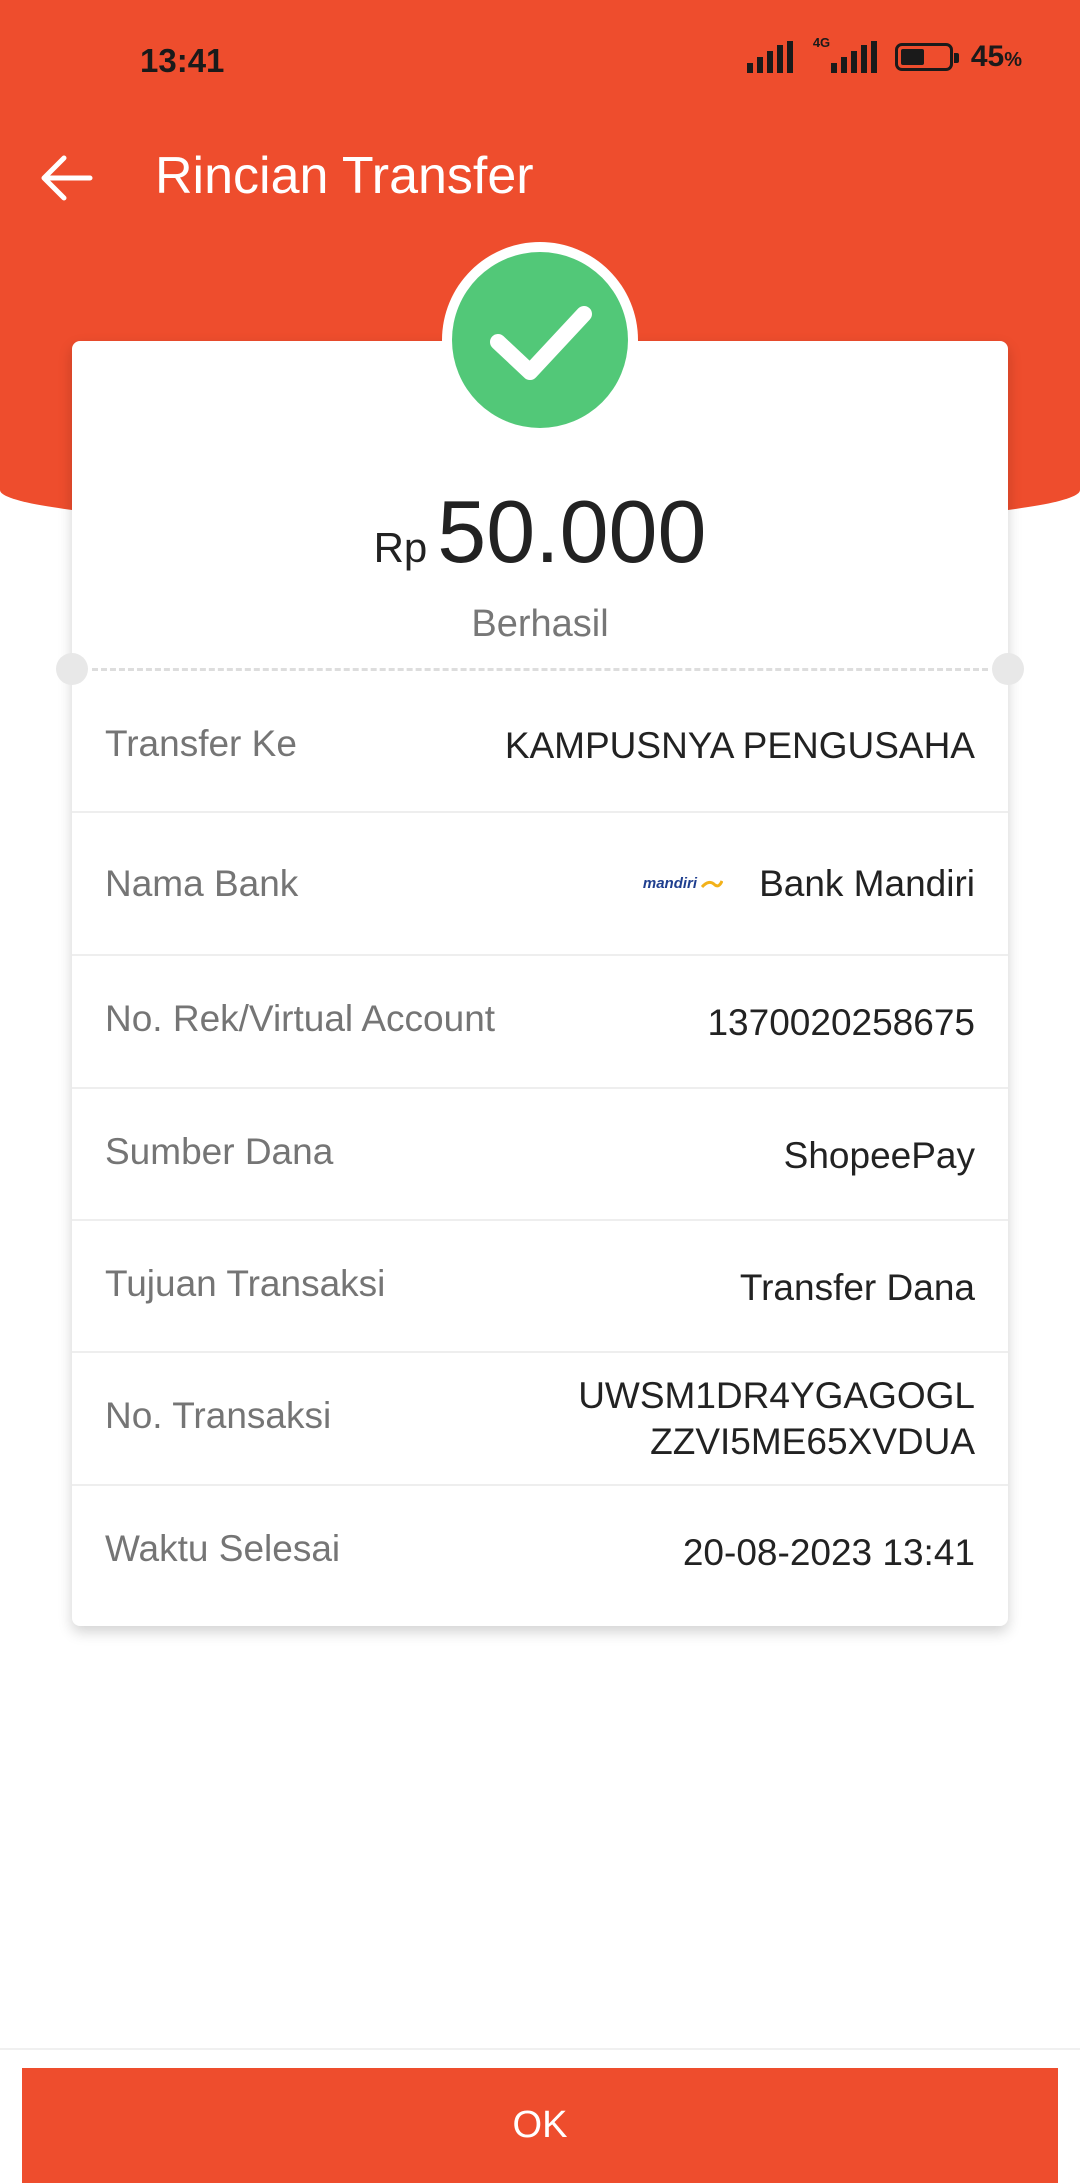  I want to click on detail-row-nama-bank: Nama Bank mandiri Bank Mandiri, so click(540, 884).